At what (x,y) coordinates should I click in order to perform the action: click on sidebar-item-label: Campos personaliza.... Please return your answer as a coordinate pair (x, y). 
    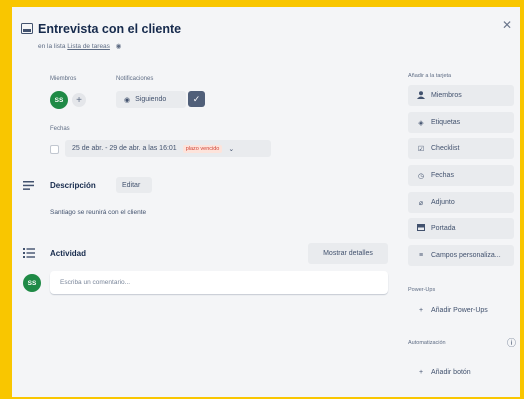
    Looking at the image, I should click on (466, 255).